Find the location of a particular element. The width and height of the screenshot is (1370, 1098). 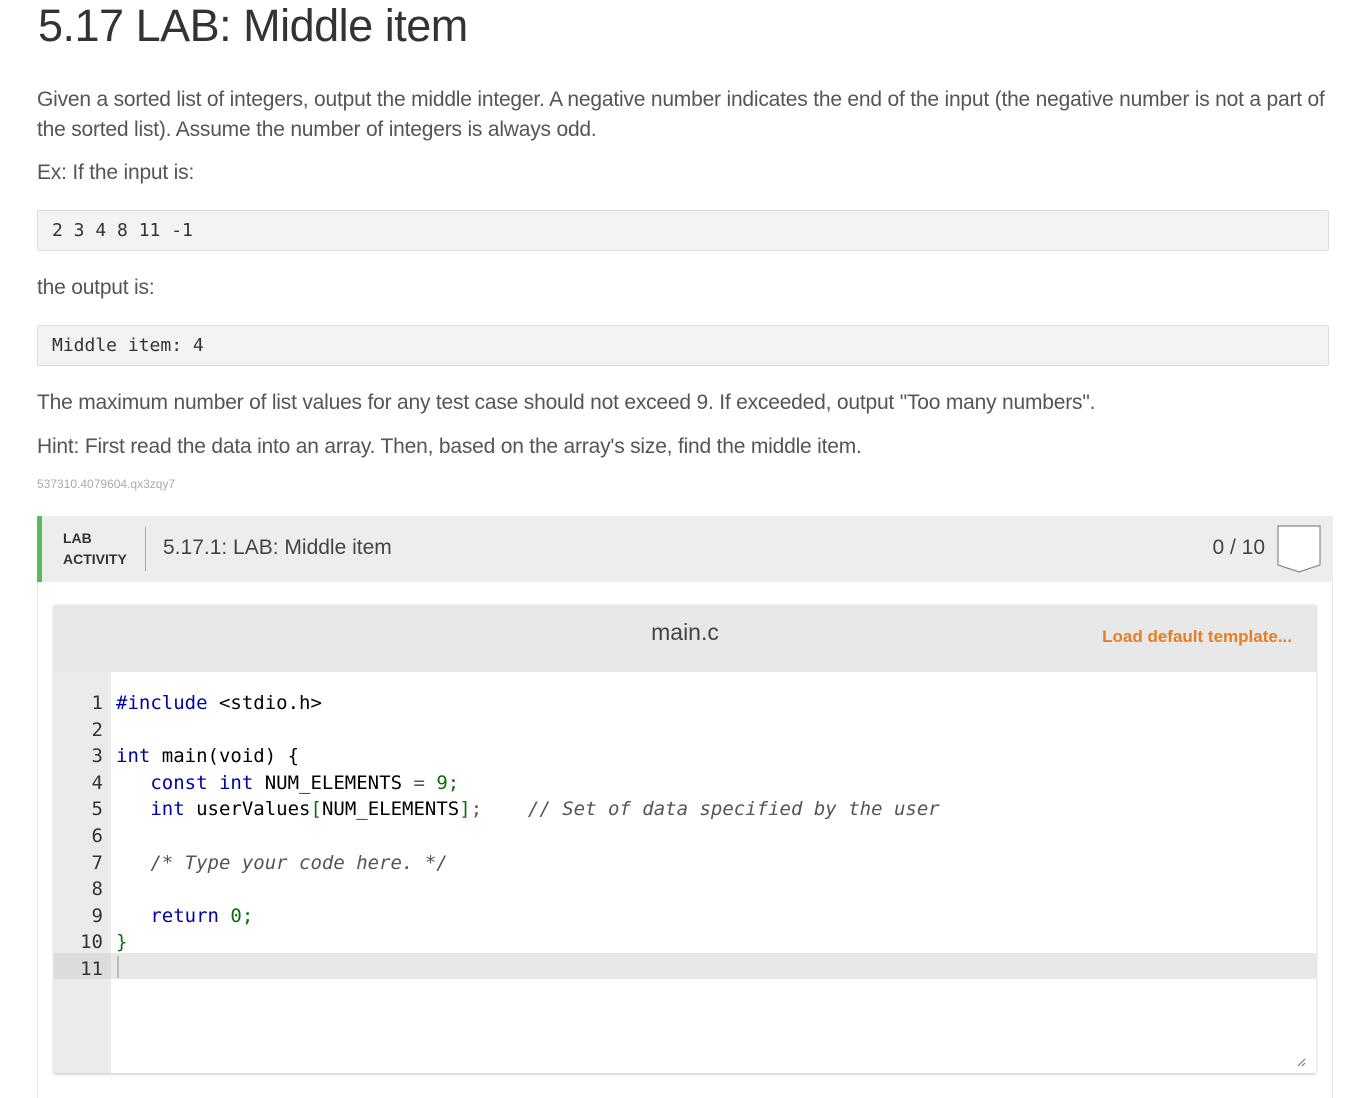

lab-label-line2: ACTIVITY is located at coordinates (95, 559).